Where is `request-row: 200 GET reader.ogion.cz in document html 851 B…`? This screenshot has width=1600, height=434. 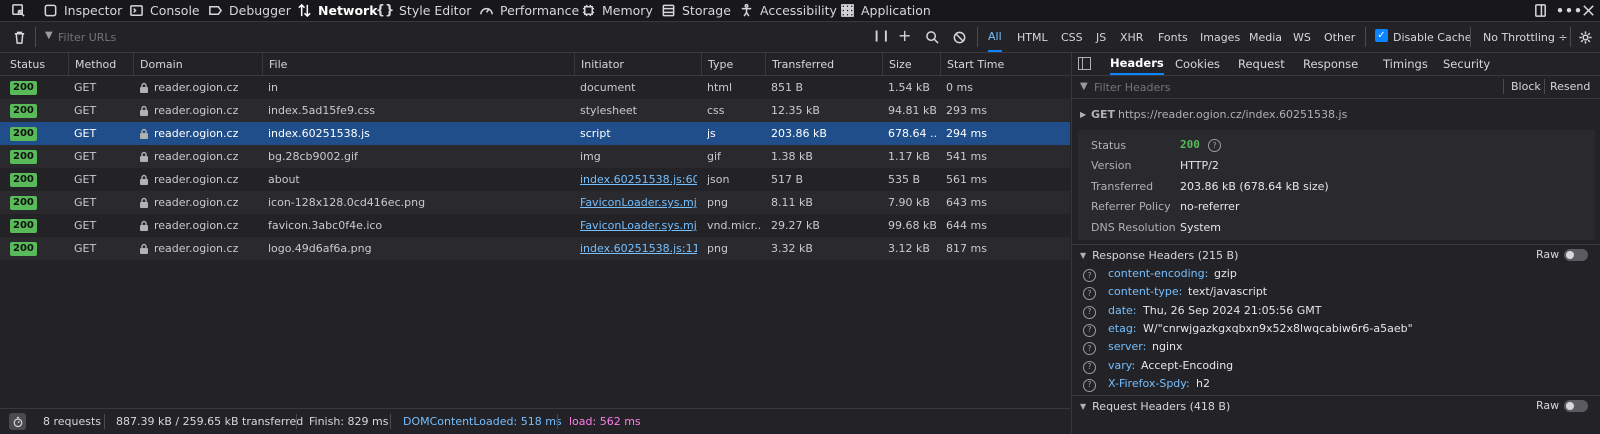 request-row: 200 GET reader.ogion.cz in document html 851 B… is located at coordinates (535, 87).